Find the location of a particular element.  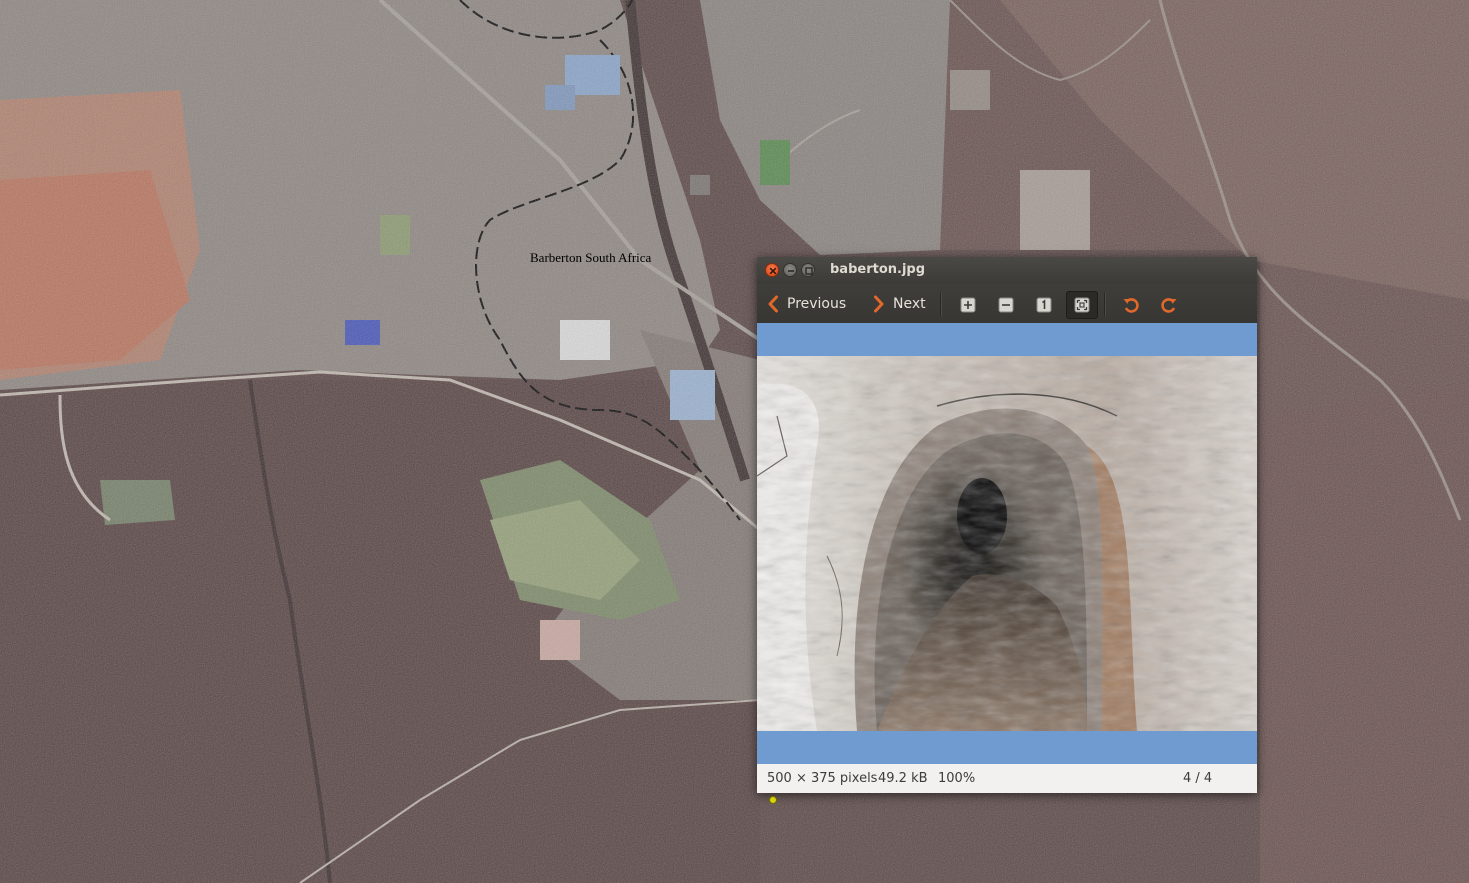

chevron-left-icon is located at coordinates (773, 304).